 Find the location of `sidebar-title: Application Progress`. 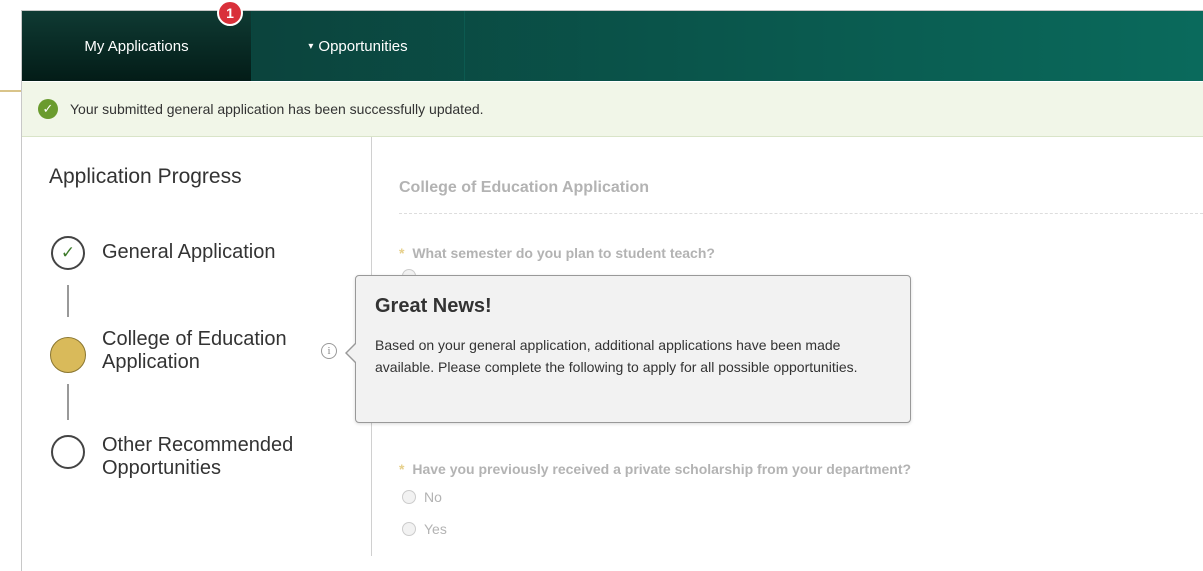

sidebar-title: Application Progress is located at coordinates (145, 176).